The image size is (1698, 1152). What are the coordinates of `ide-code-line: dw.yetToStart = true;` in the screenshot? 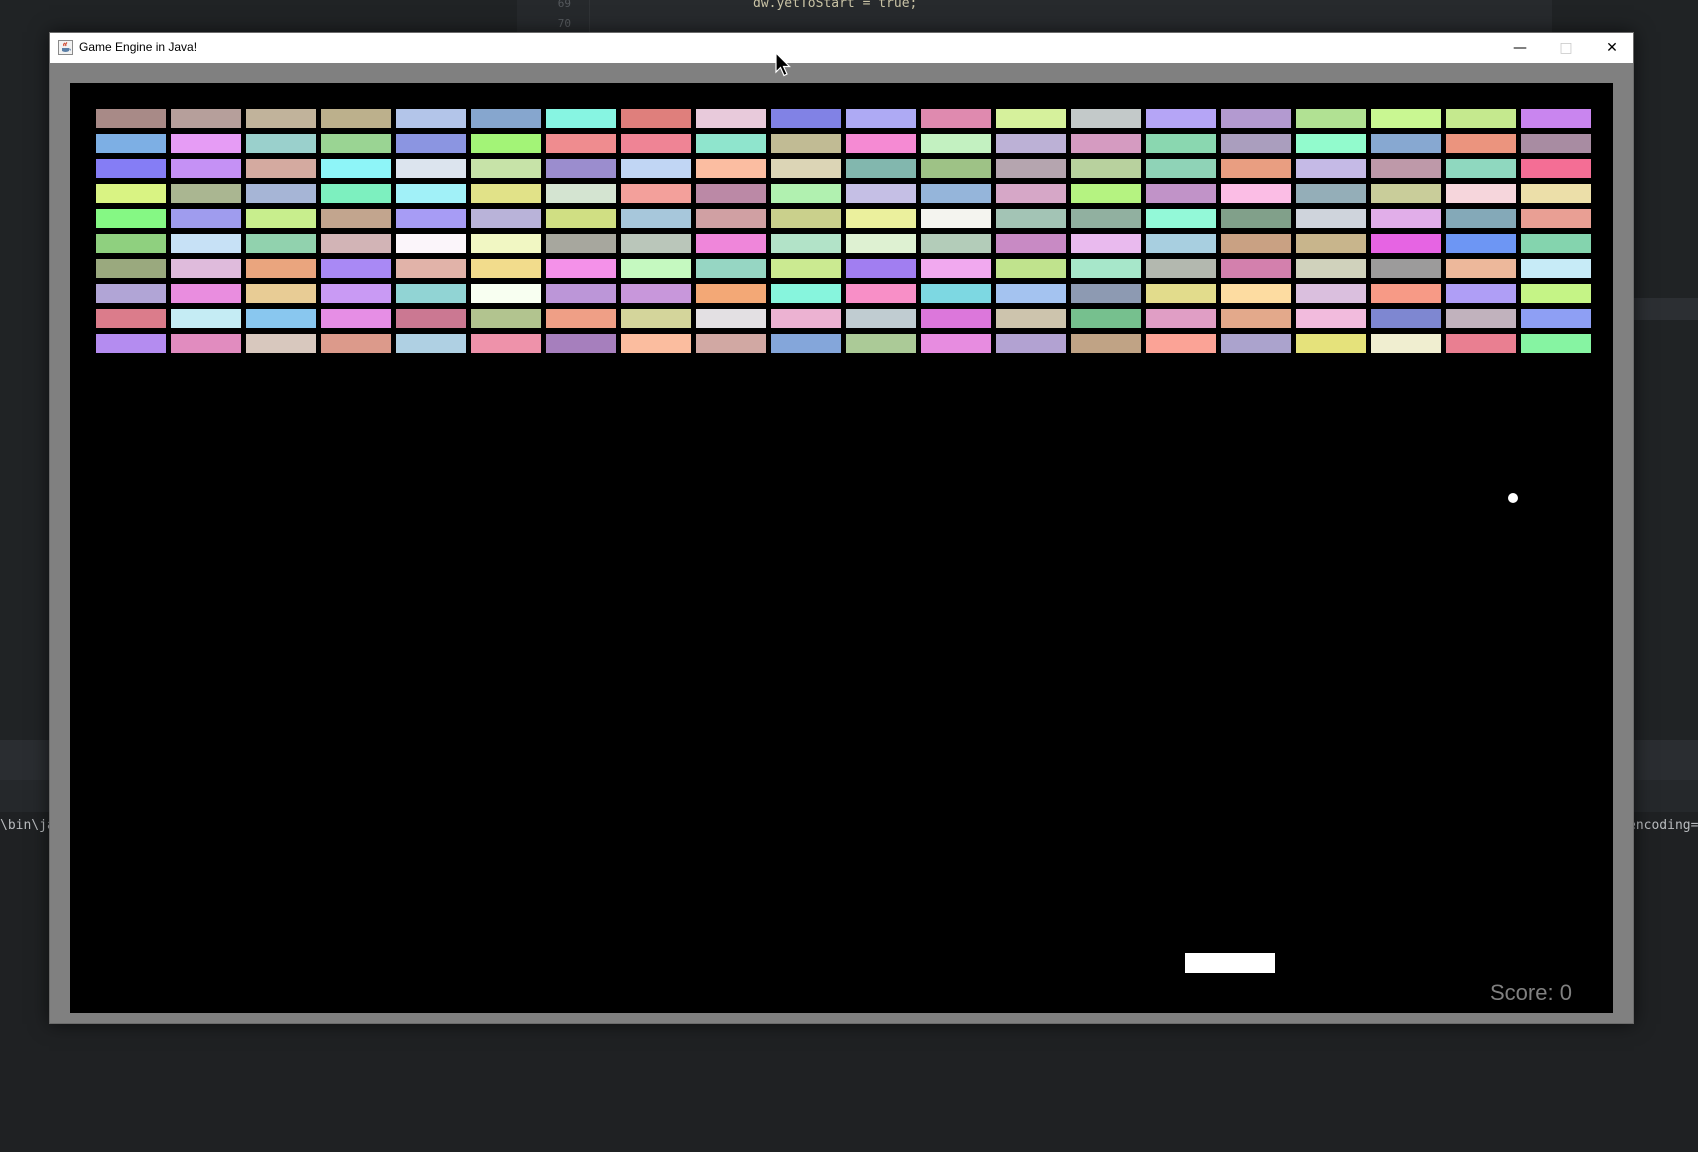 It's located at (835, 5).